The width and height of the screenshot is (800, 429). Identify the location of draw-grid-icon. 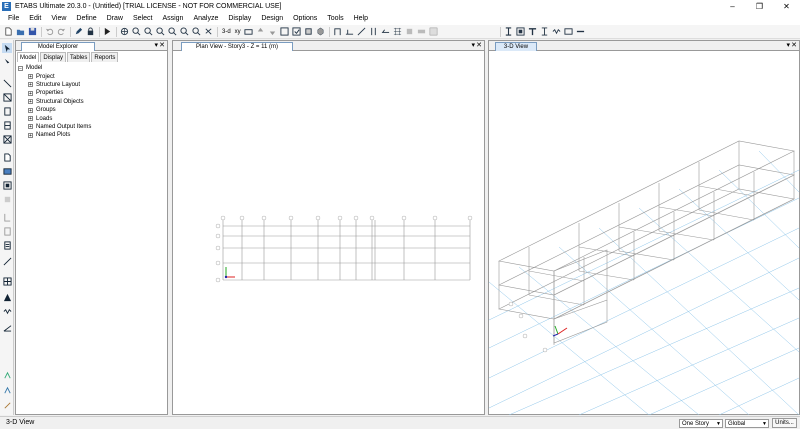
(7, 281).